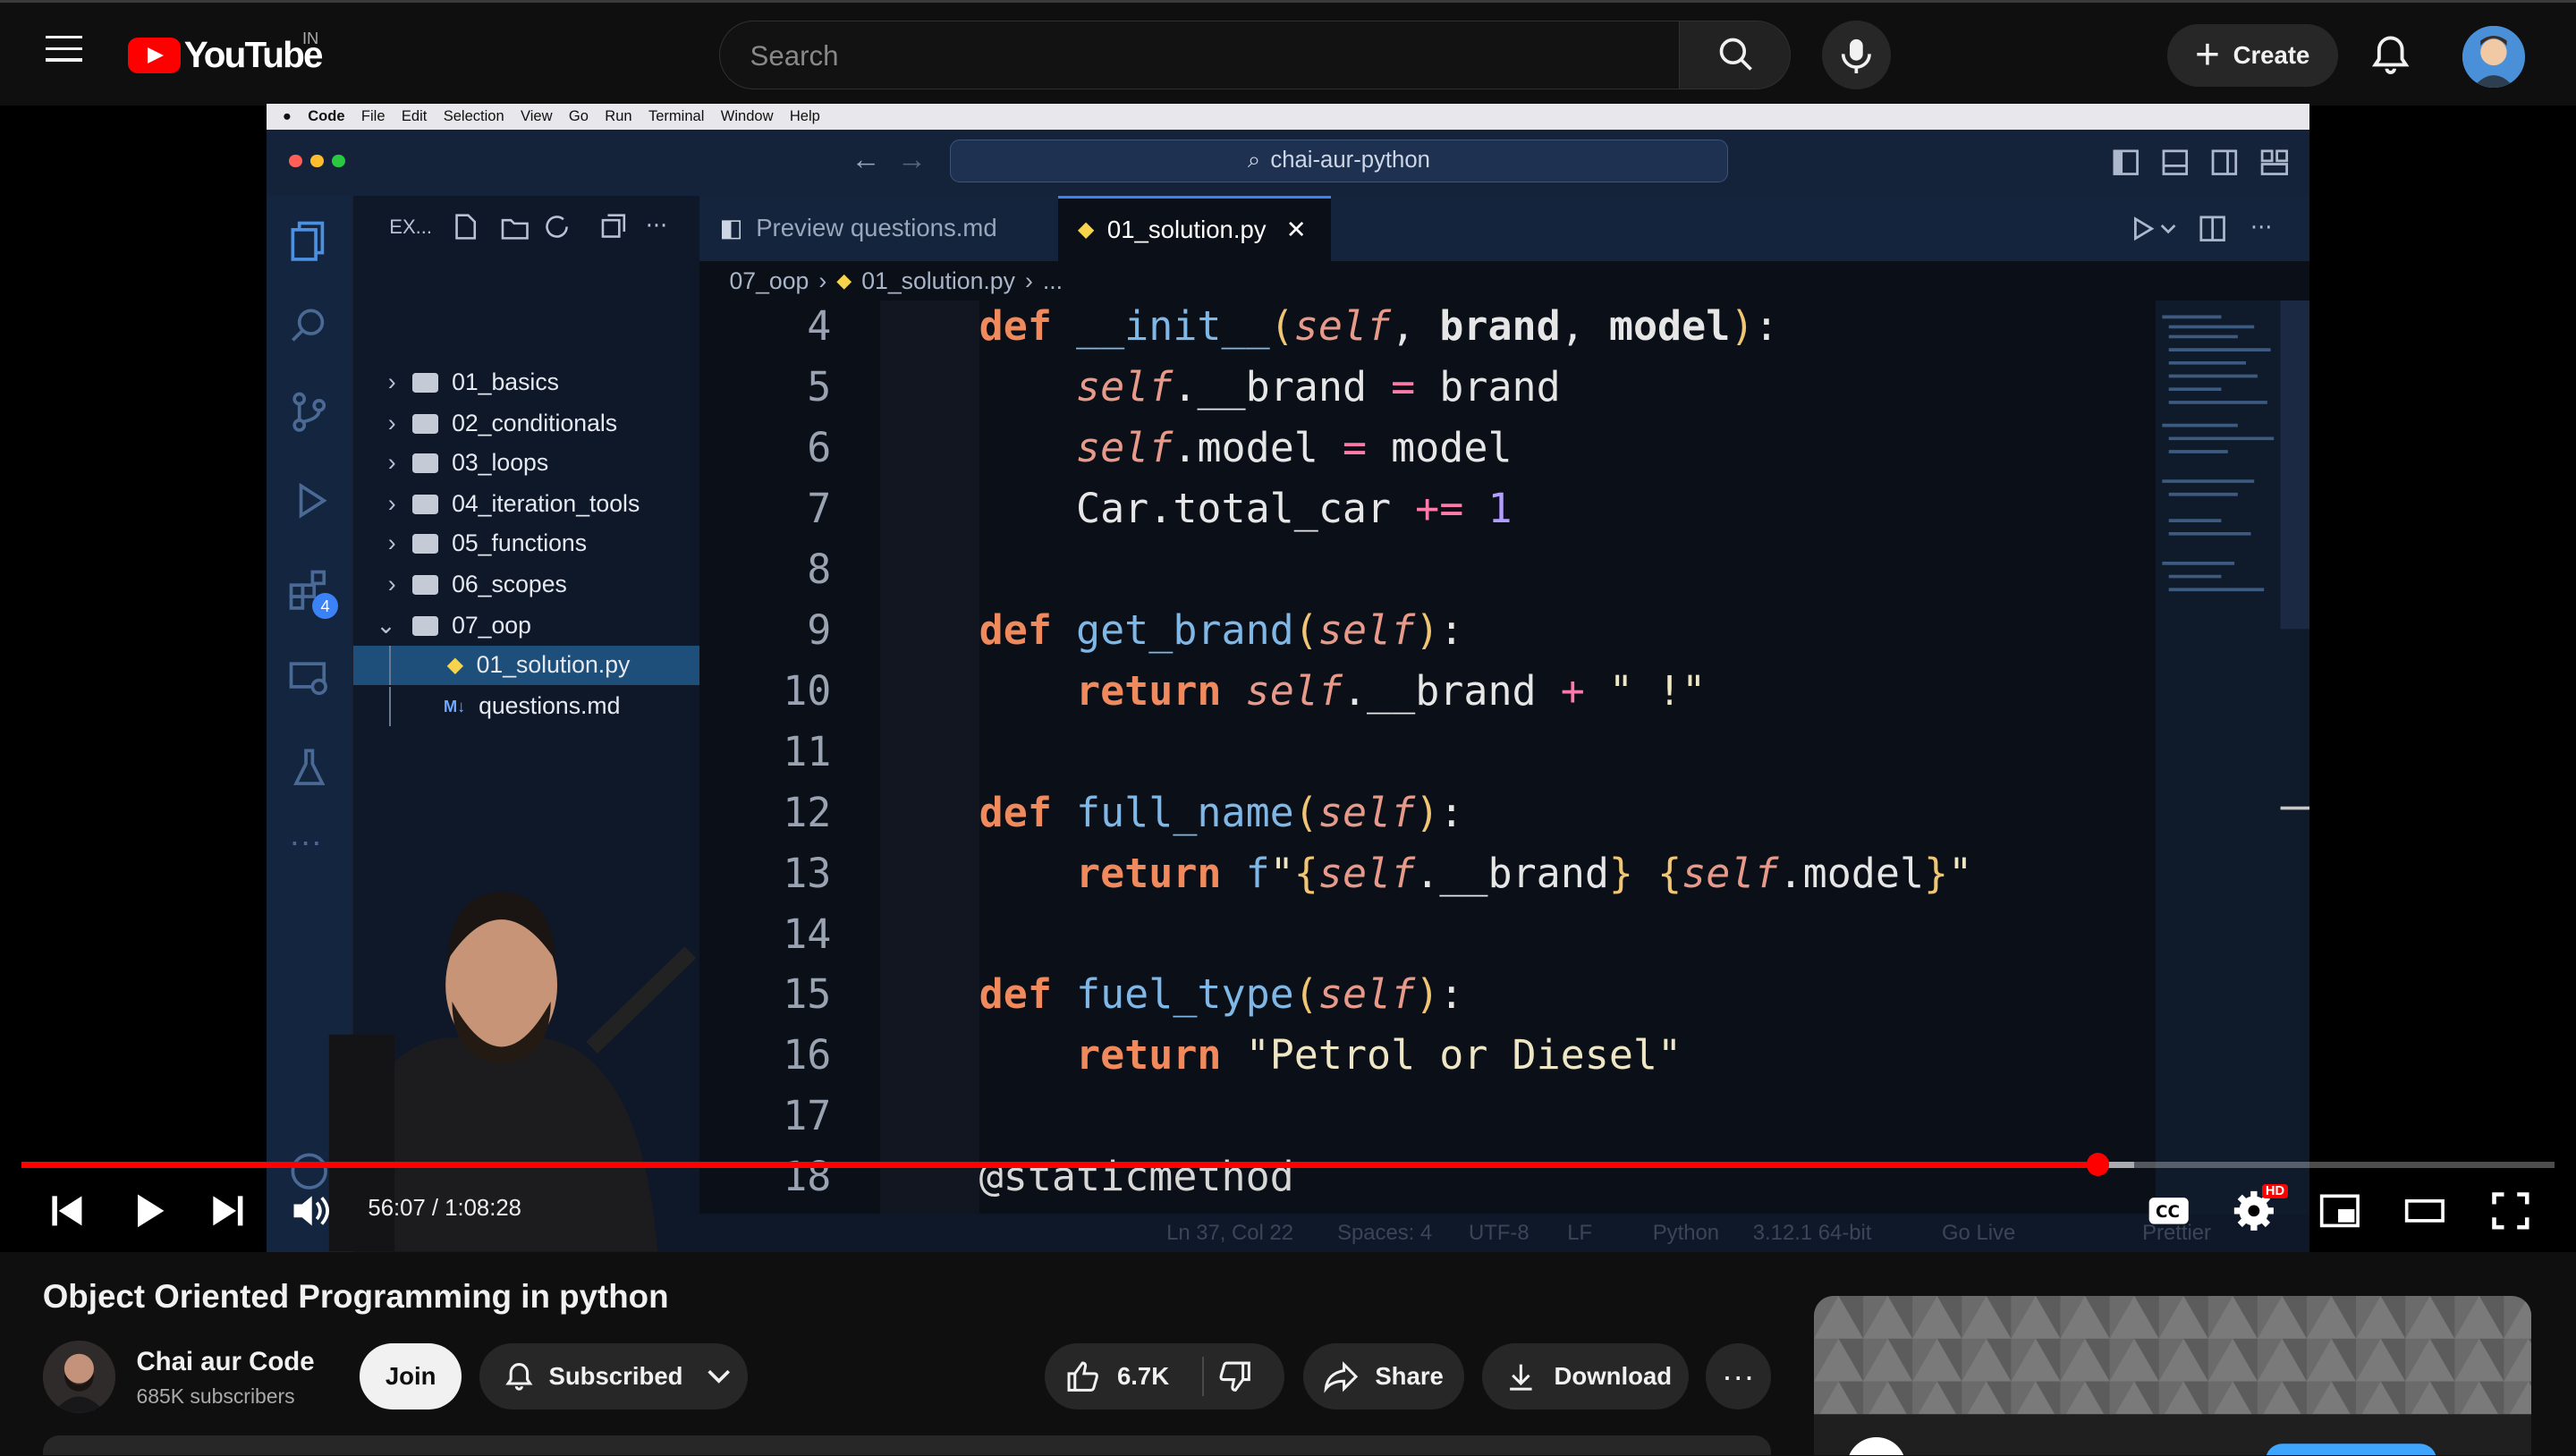 The width and height of the screenshot is (2576, 1456). What do you see at coordinates (2390, 55) in the screenshot?
I see `notifications-button` at bounding box center [2390, 55].